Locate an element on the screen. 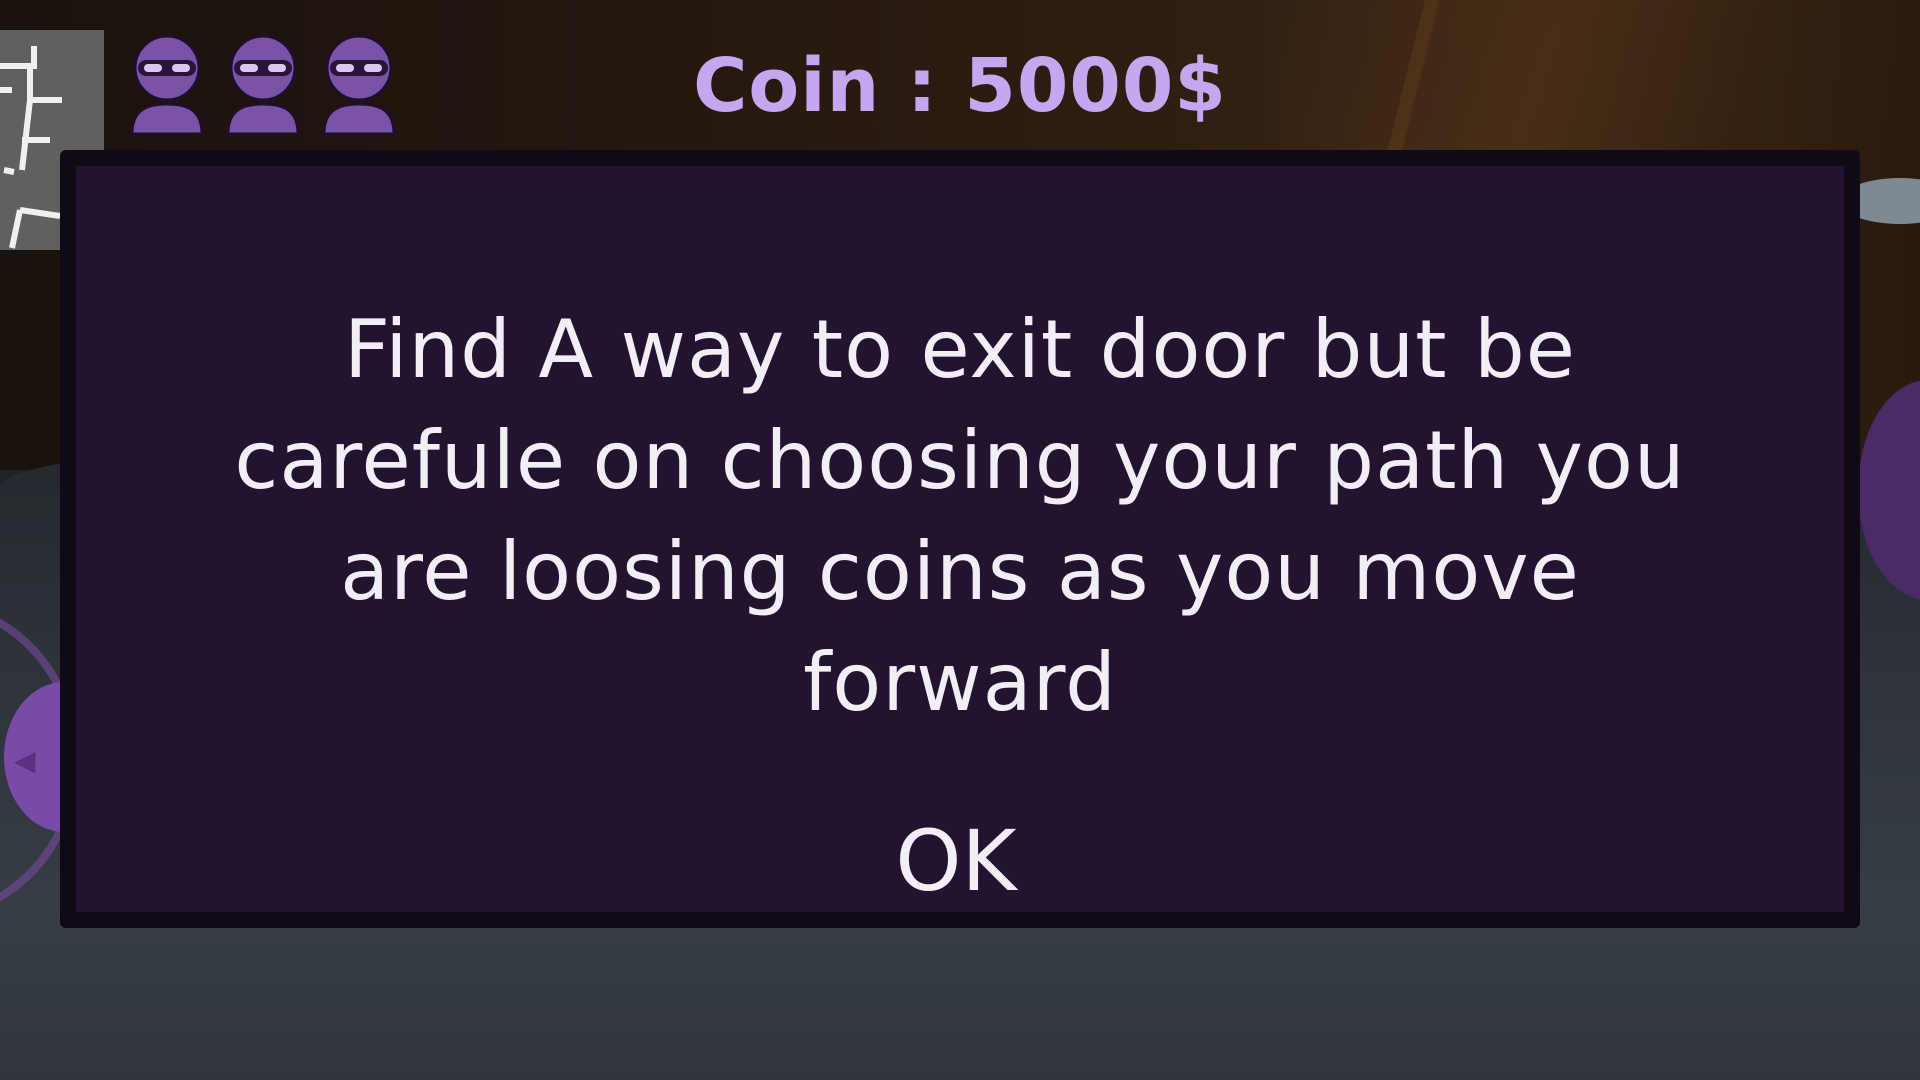 The width and height of the screenshot is (1920, 1080). coin-counter: Coin : 5000$ is located at coordinates (960, 86).